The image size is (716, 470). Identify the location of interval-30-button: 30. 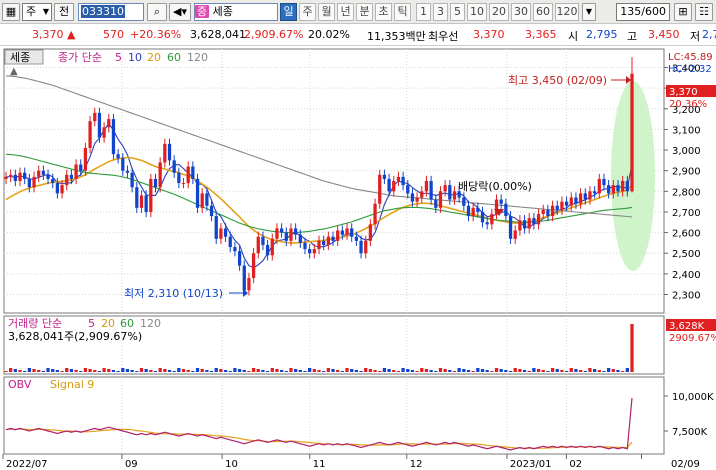
(521, 12).